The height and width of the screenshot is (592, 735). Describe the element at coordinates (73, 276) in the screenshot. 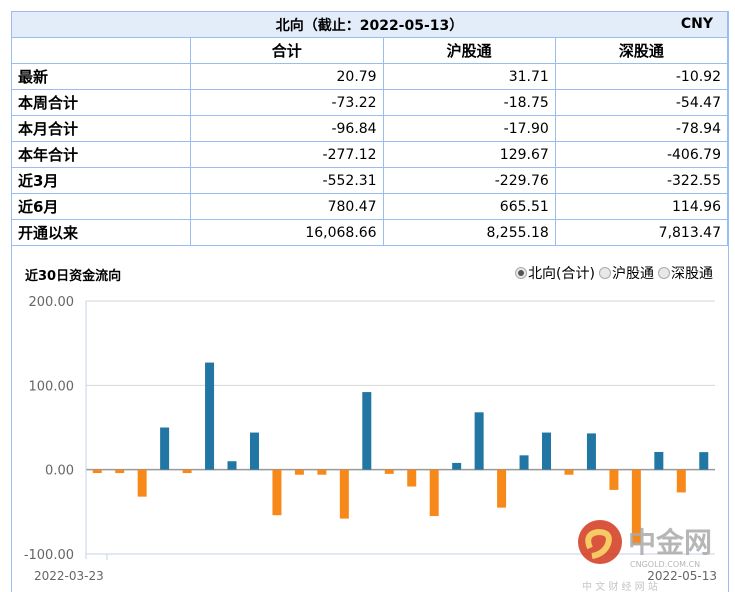

I see `chart-title: 近30日资金流向` at that location.